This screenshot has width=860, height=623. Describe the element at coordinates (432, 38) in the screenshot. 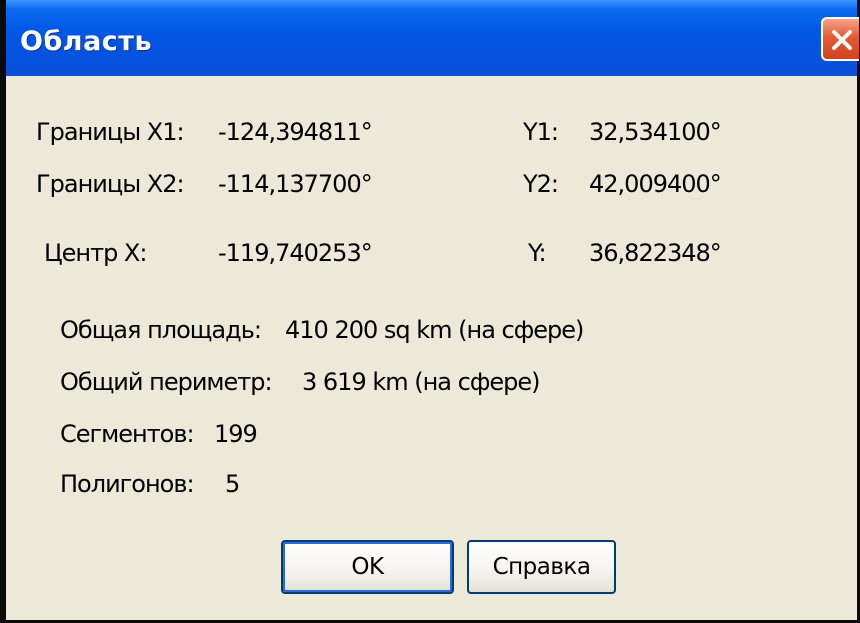

I see `title-bar: Область` at that location.